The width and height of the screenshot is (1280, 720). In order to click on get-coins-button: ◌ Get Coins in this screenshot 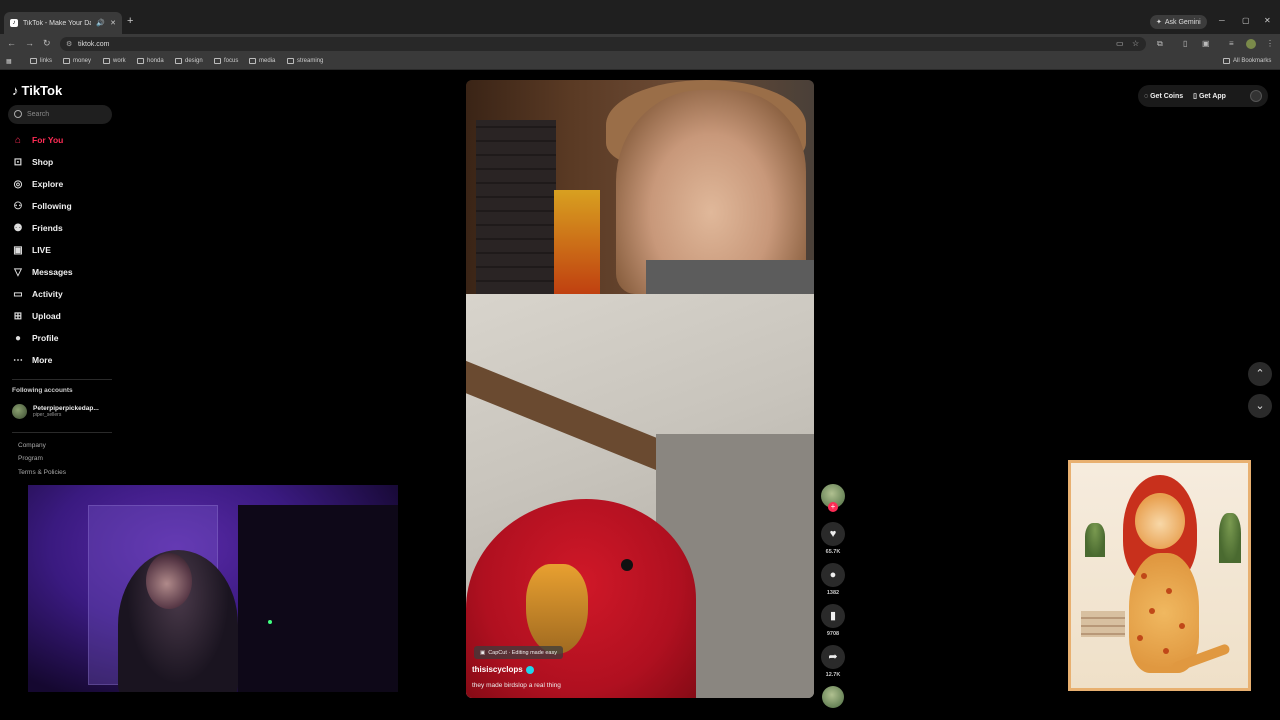, I will do `click(1163, 96)`.